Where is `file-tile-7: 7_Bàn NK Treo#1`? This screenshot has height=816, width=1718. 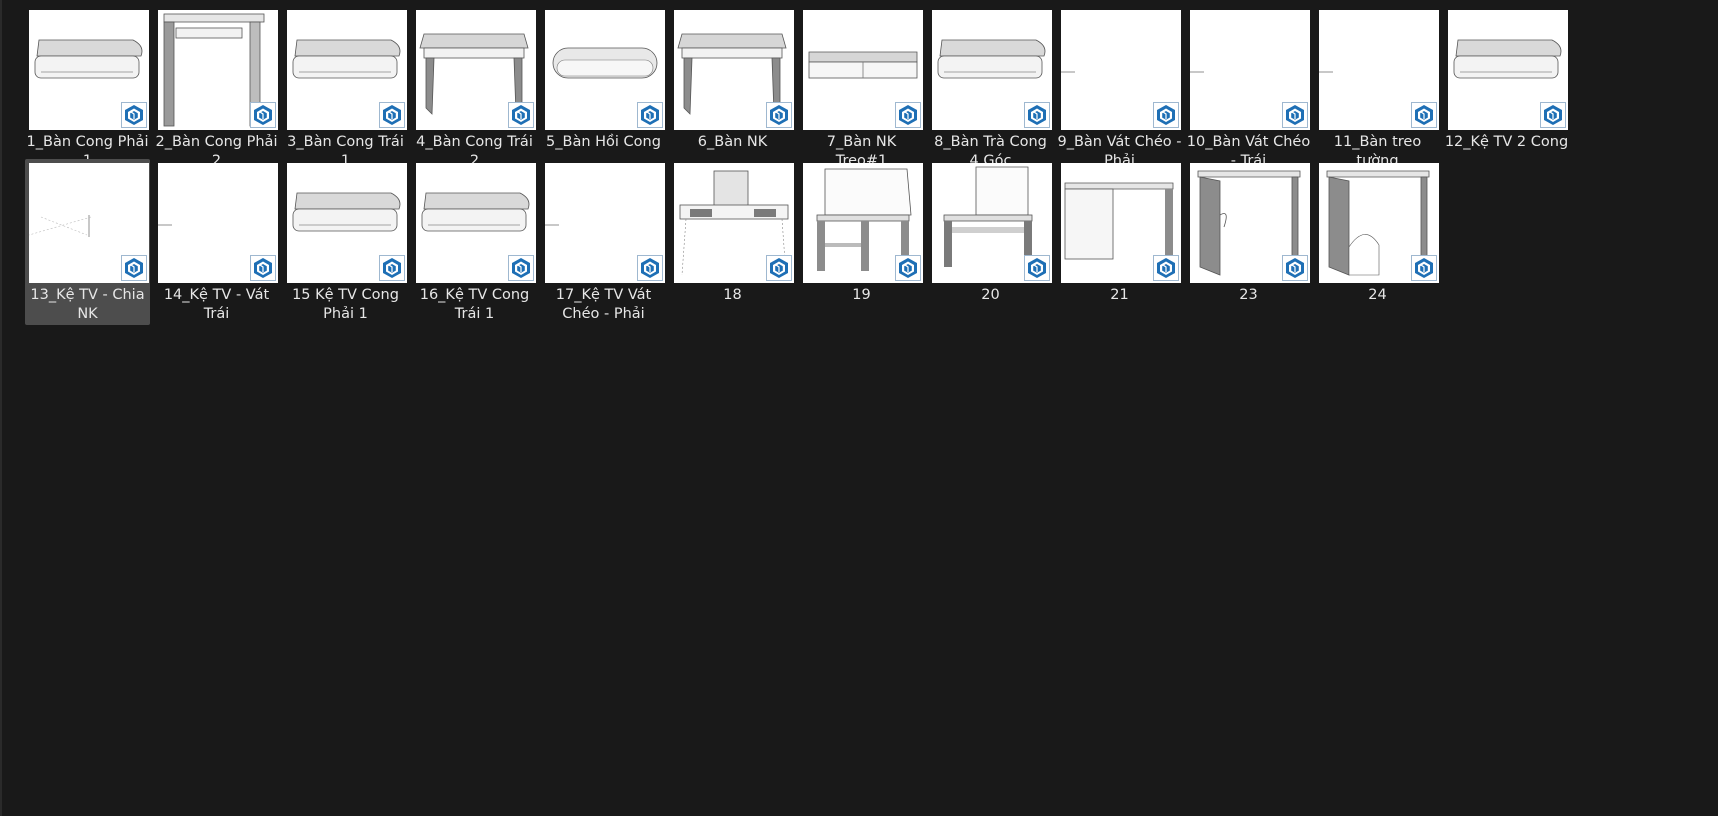 file-tile-7: 7_Bàn NK Treo#1 is located at coordinates (861, 89).